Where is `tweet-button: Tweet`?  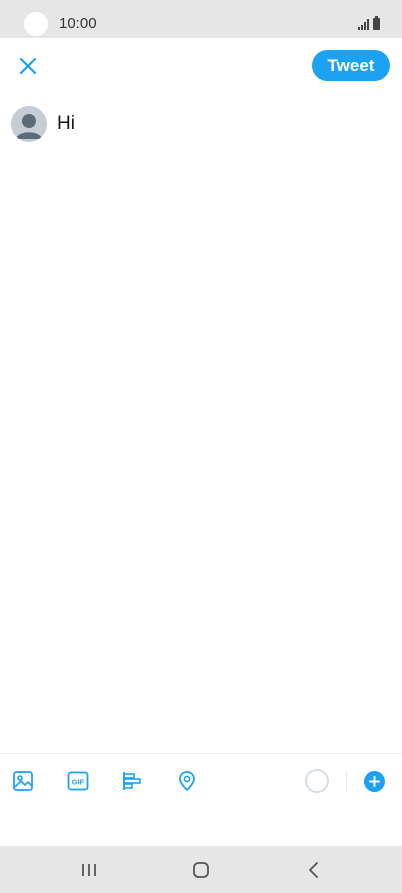 tweet-button: Tweet is located at coordinates (351, 65).